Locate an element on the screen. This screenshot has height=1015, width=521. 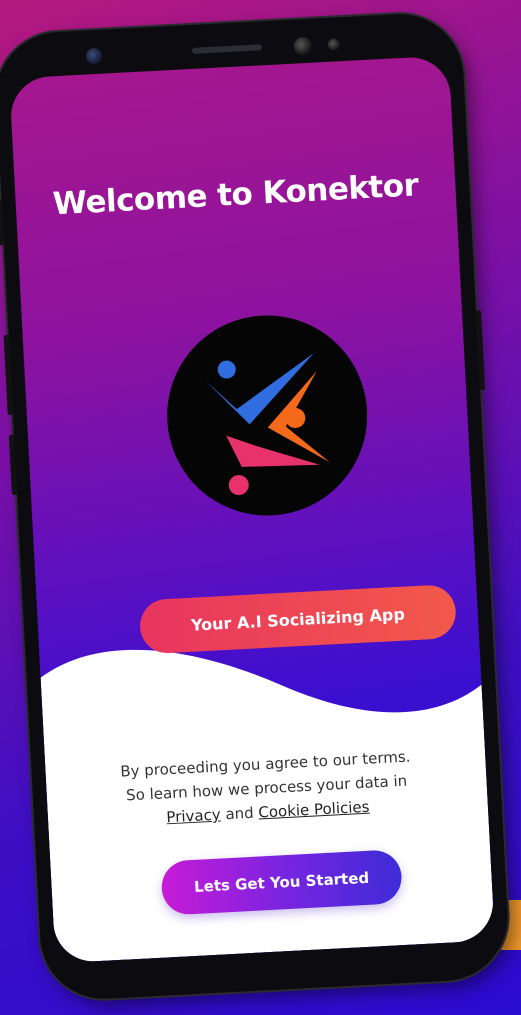
front-camera-icon is located at coordinates (94, 56).